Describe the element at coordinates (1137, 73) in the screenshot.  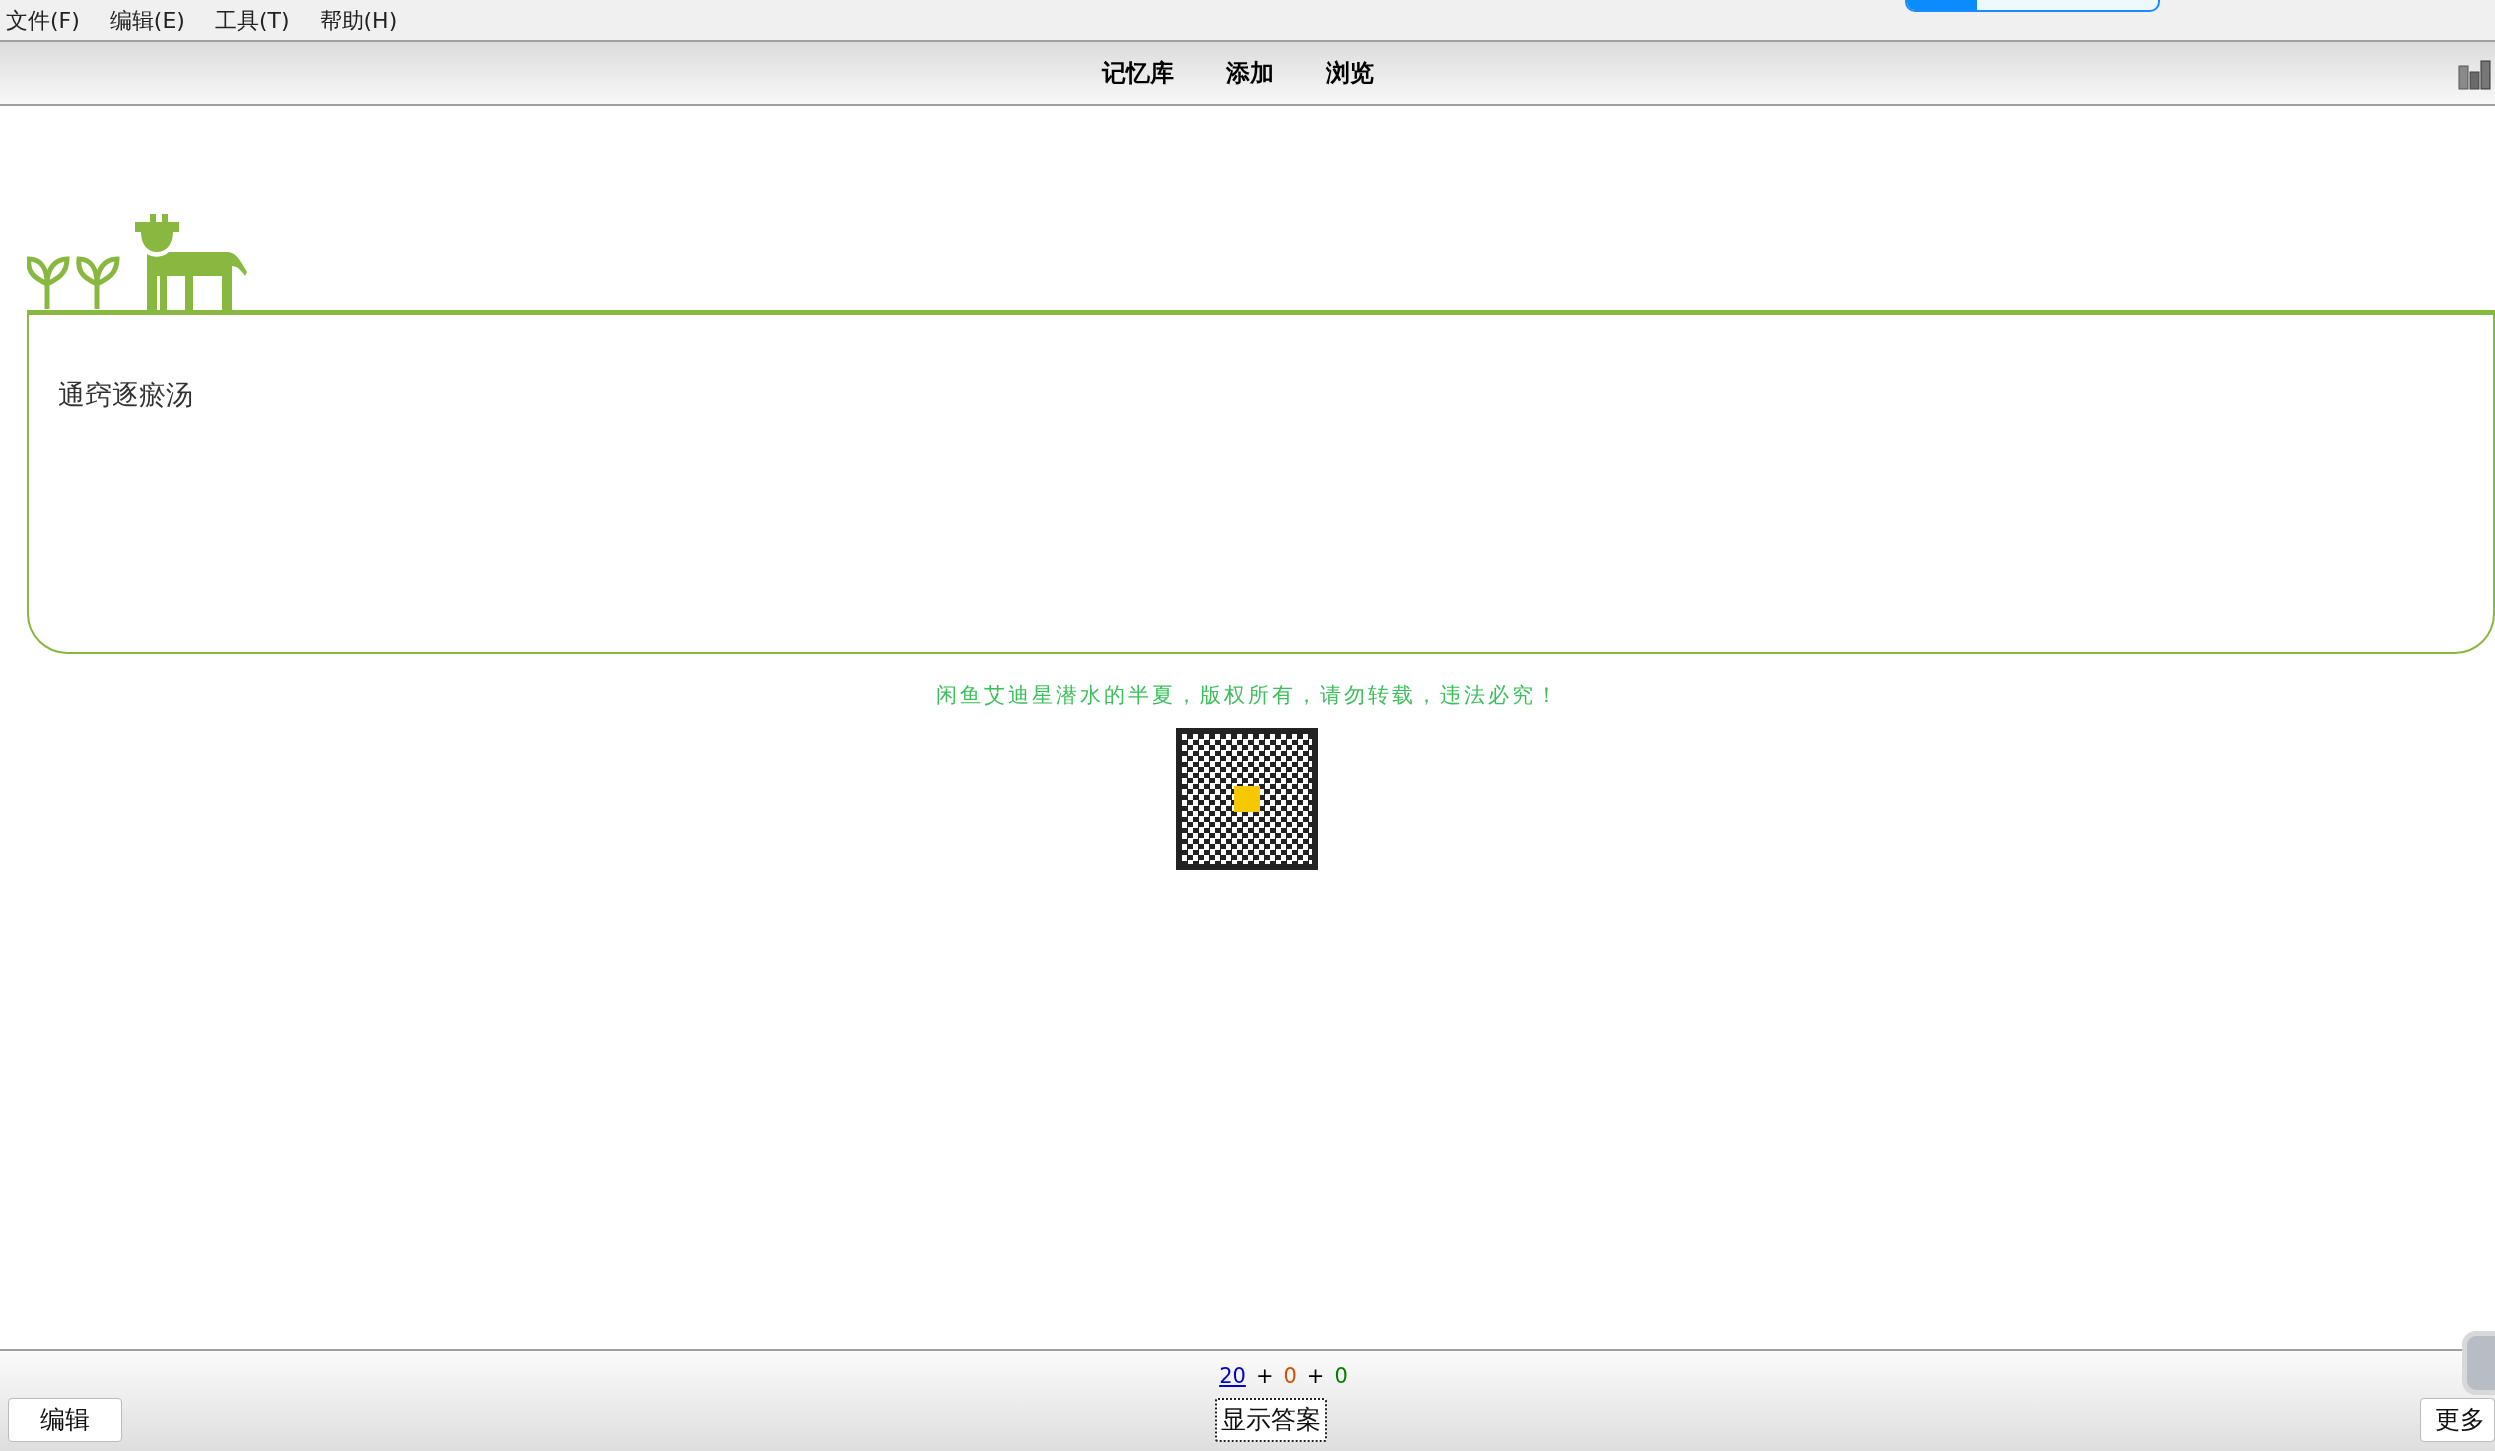
I see `toolbar-link: 记忆库` at that location.